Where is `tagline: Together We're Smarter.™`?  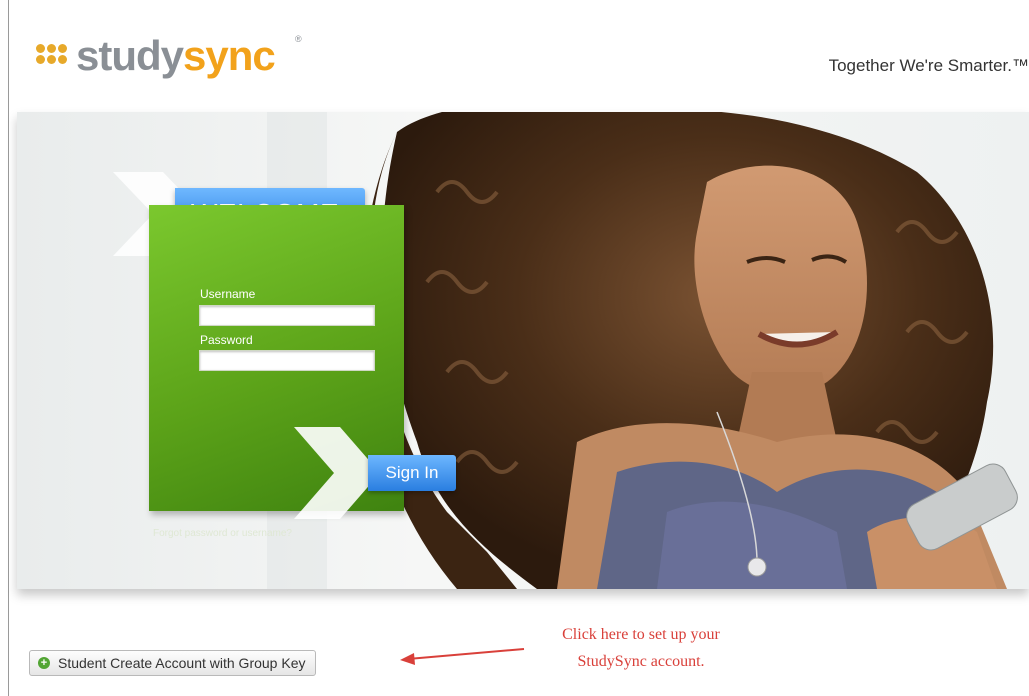 tagline: Together We're Smarter.™ is located at coordinates (928, 65).